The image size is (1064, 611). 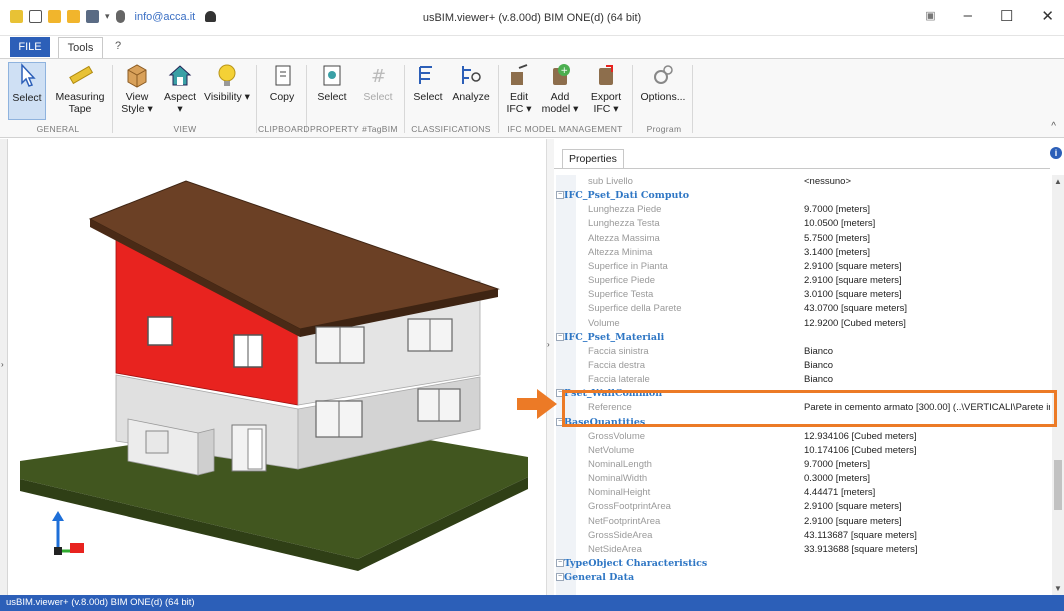 What do you see at coordinates (1047, 16) in the screenshot?
I see `close-button: ✕` at bounding box center [1047, 16].